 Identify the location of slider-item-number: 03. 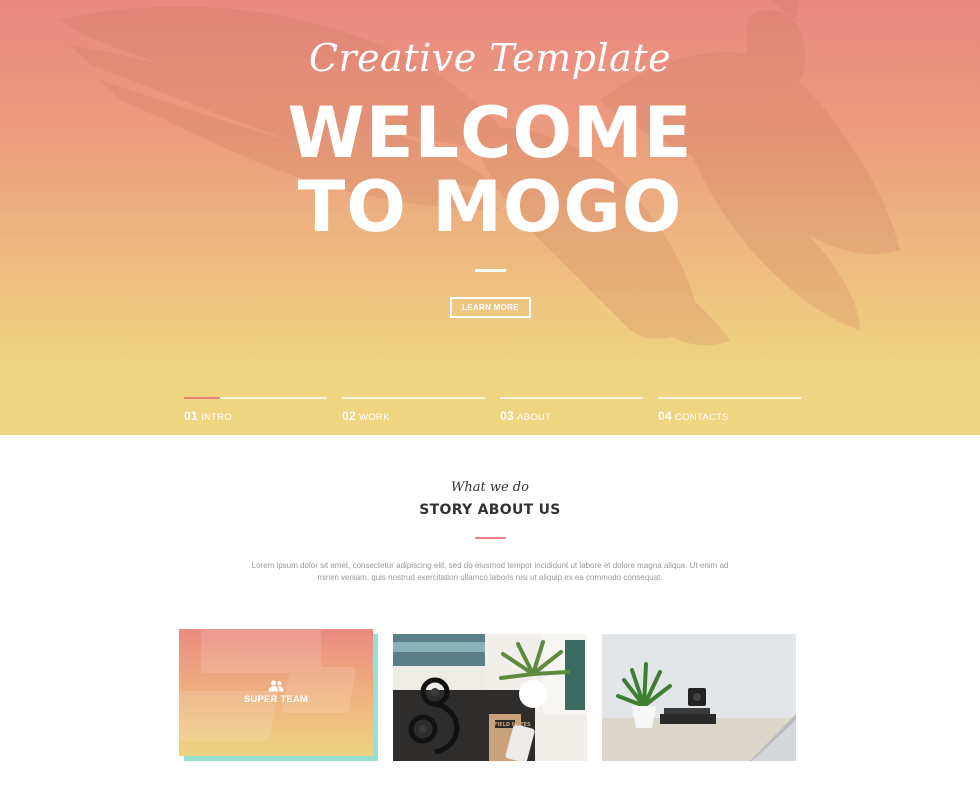
(507, 416).